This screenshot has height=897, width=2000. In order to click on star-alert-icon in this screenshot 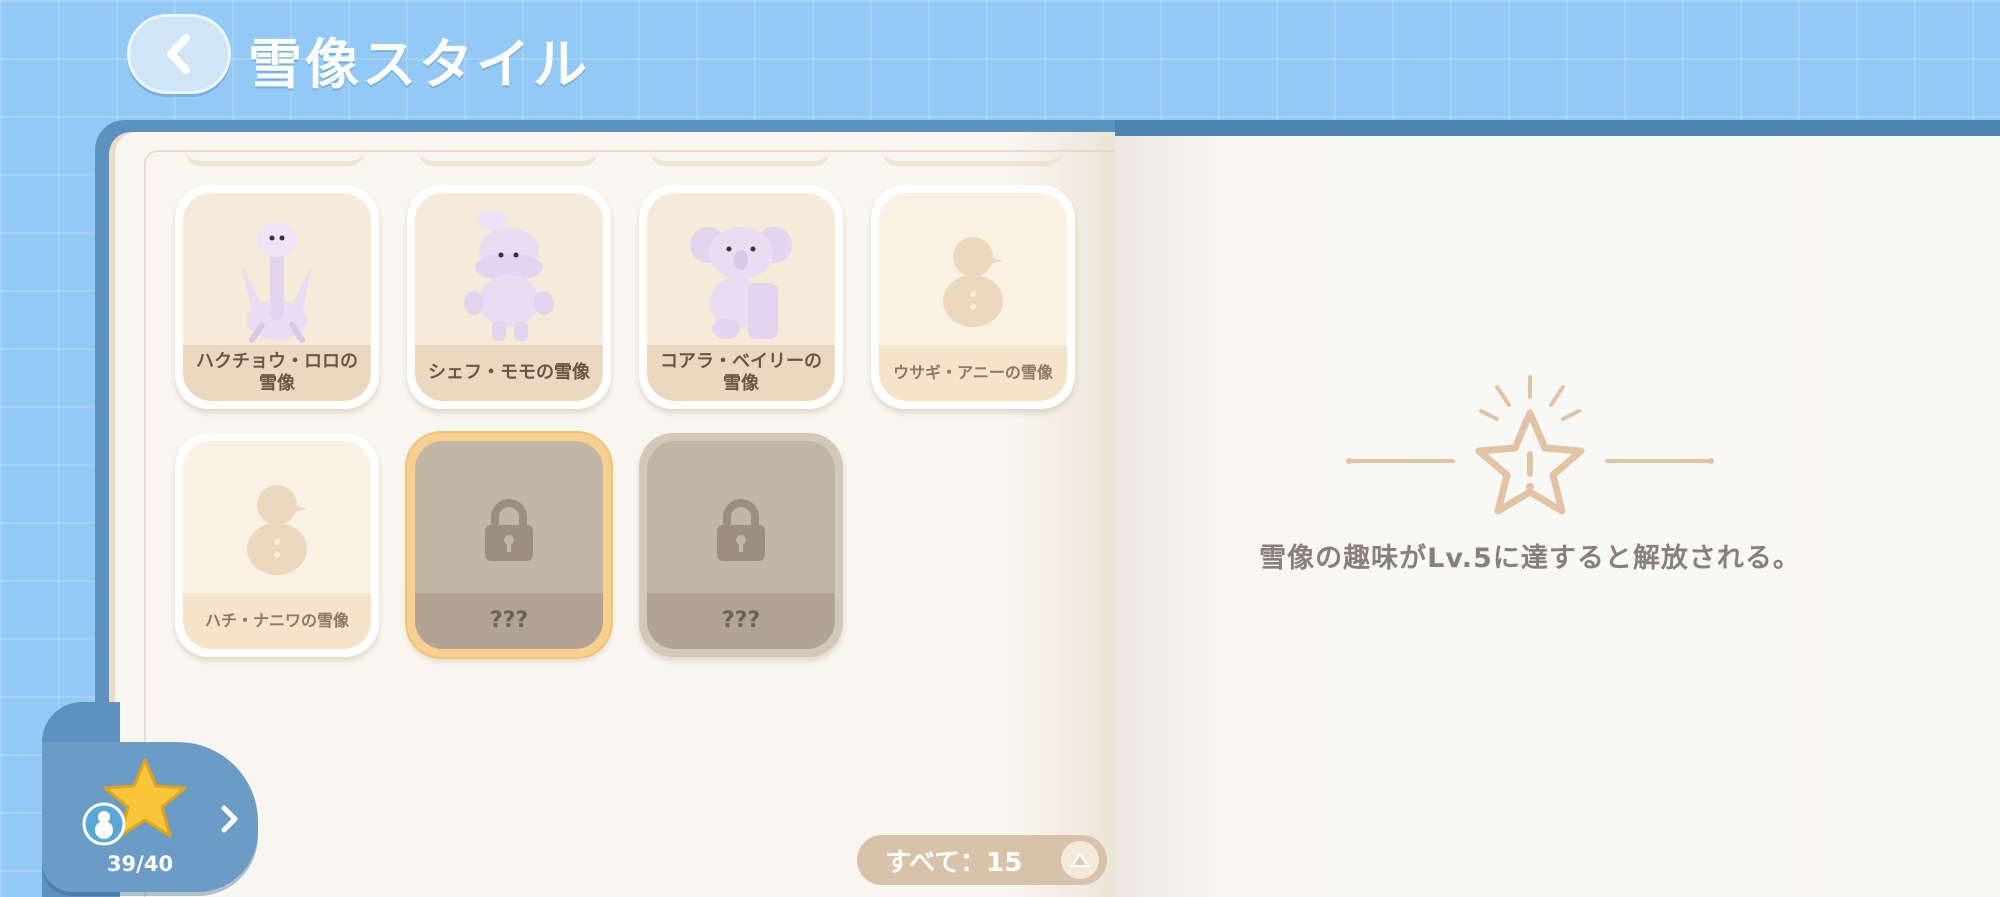, I will do `click(1530, 445)`.